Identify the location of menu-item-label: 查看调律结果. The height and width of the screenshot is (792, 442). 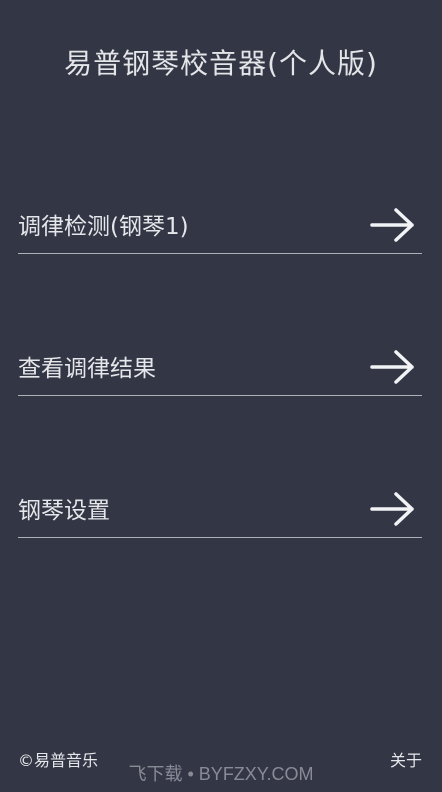
(87, 369).